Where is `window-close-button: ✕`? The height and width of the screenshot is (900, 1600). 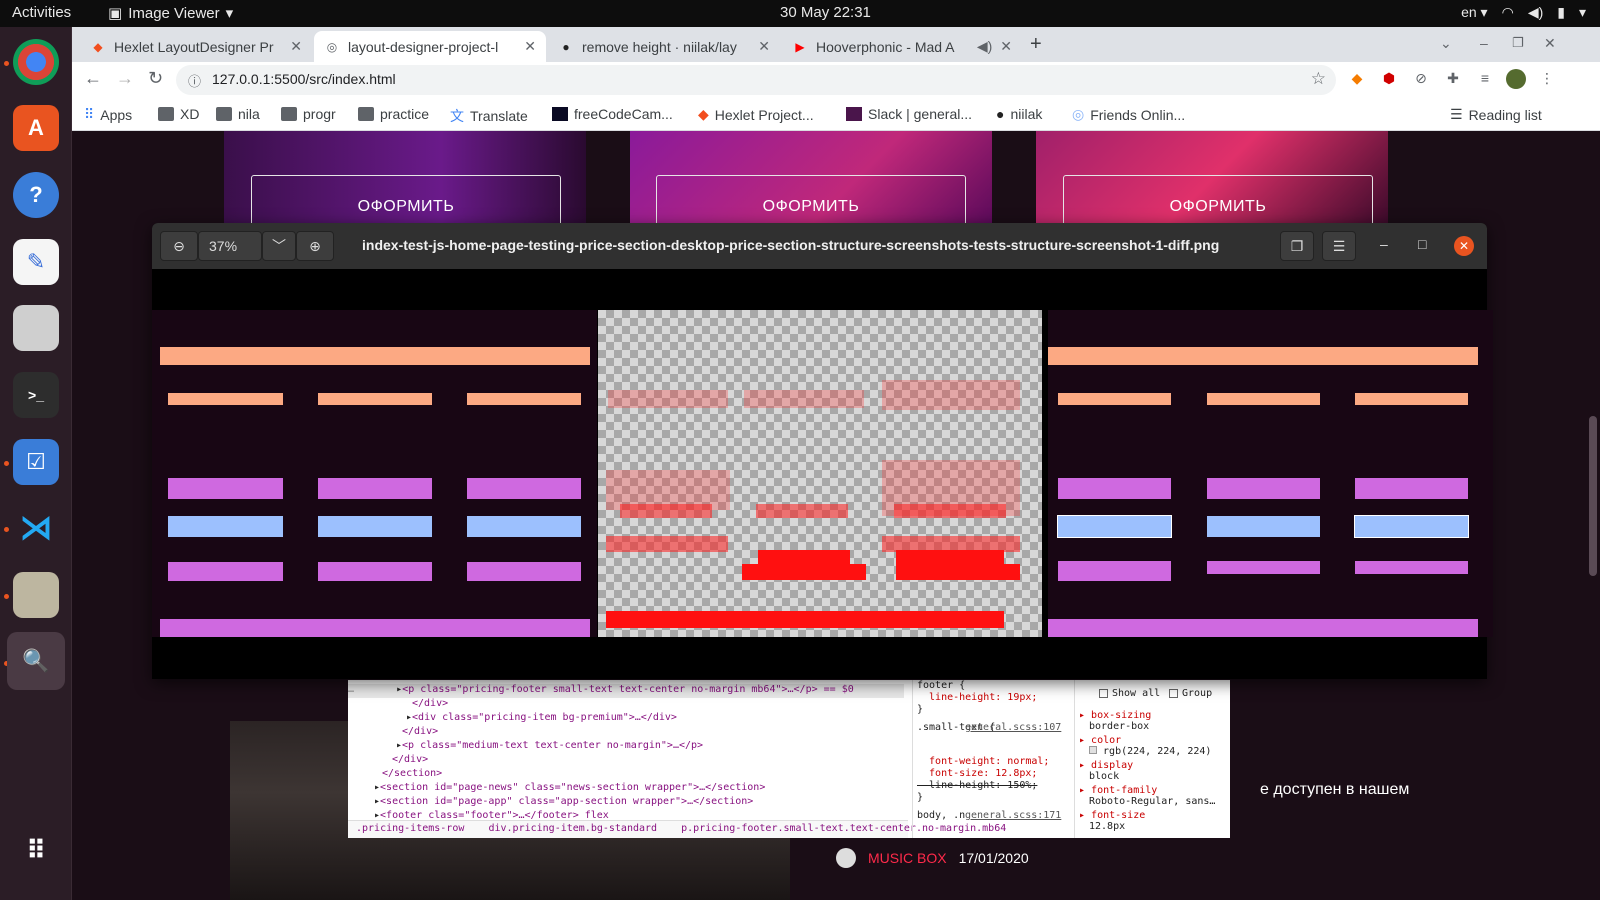
window-close-button: ✕ is located at coordinates (1464, 246).